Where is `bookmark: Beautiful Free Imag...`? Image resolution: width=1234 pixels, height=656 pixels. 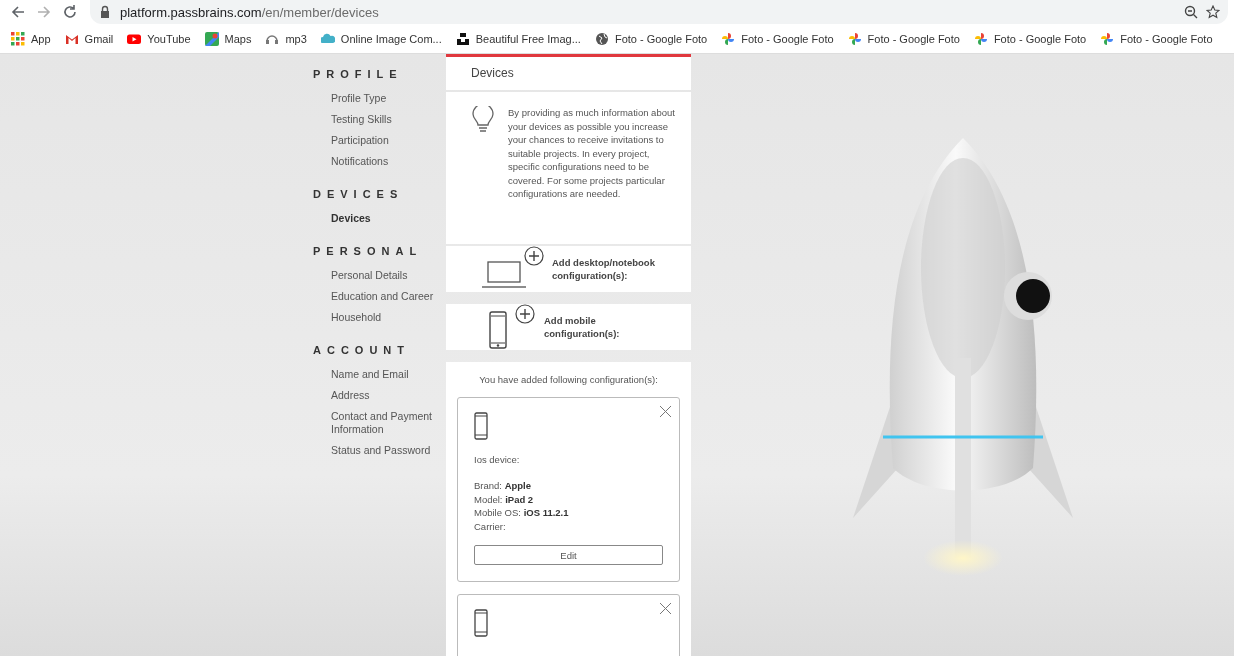 bookmark: Beautiful Free Imag... is located at coordinates (518, 38).